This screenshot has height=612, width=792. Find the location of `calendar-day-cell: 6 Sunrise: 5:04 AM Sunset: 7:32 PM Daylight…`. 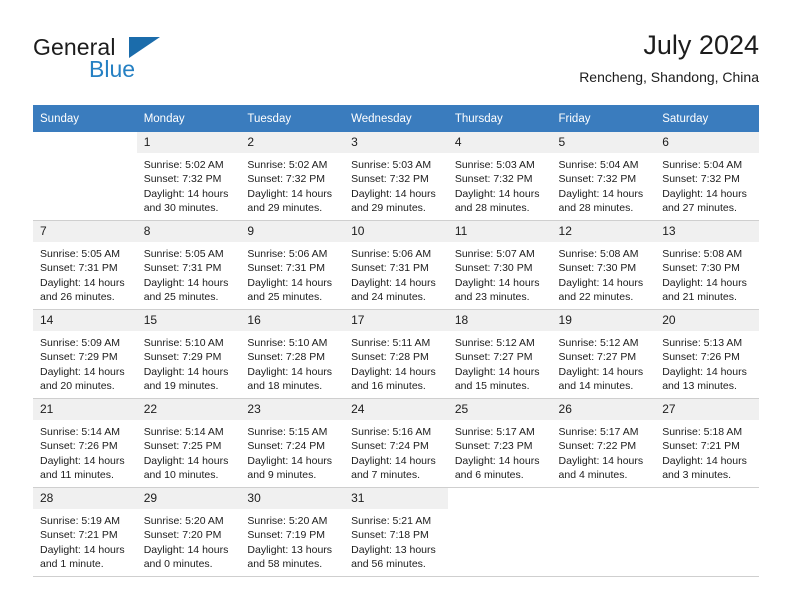

calendar-day-cell: 6 Sunrise: 5:04 AM Sunset: 7:32 PM Daylight… is located at coordinates (707, 176).